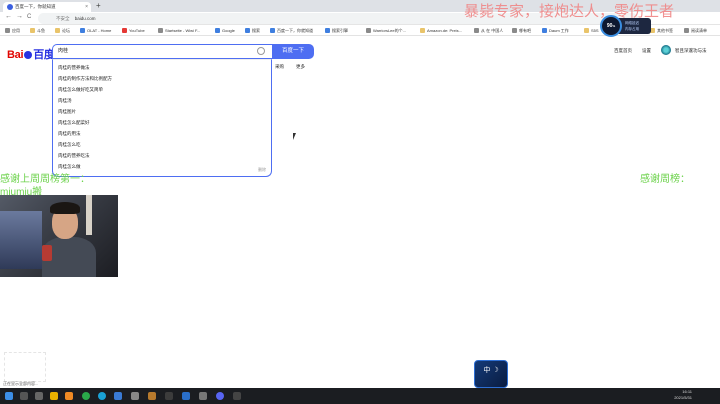  What do you see at coordinates (225, 30) in the screenshot?
I see `bookmark-google: Google` at bounding box center [225, 30].